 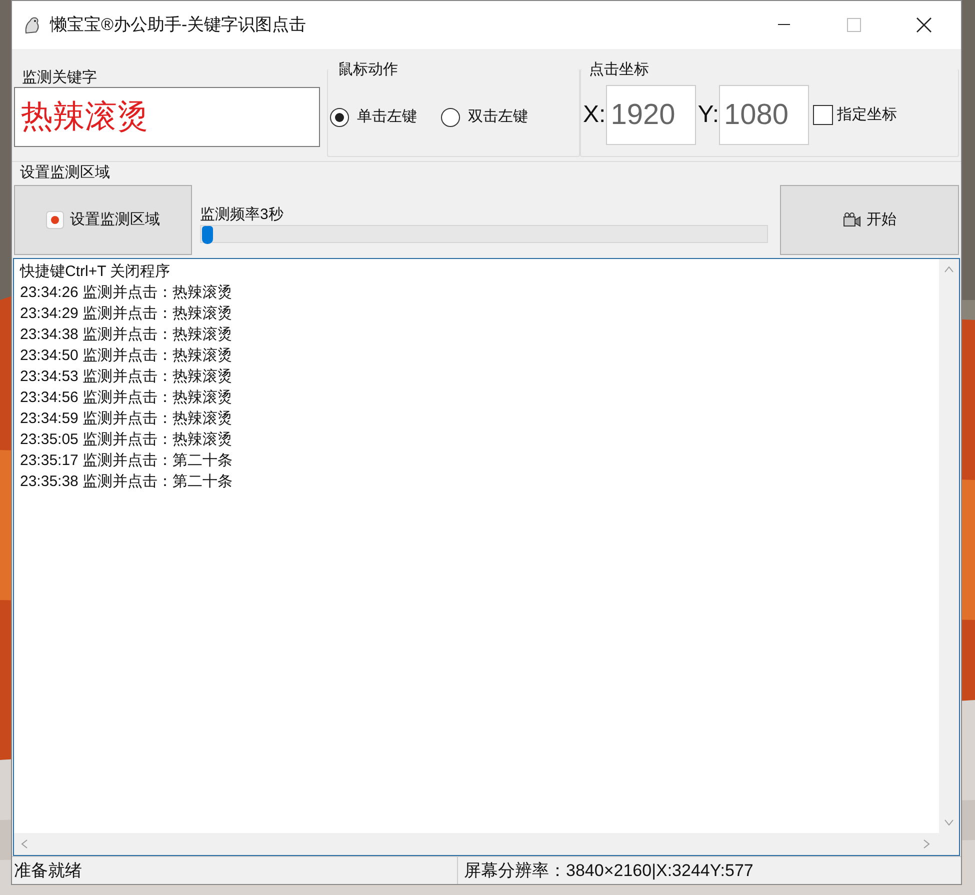 I want to click on window-title: 懒宝宝®办公助手-关键字识图点击, so click(x=178, y=25).